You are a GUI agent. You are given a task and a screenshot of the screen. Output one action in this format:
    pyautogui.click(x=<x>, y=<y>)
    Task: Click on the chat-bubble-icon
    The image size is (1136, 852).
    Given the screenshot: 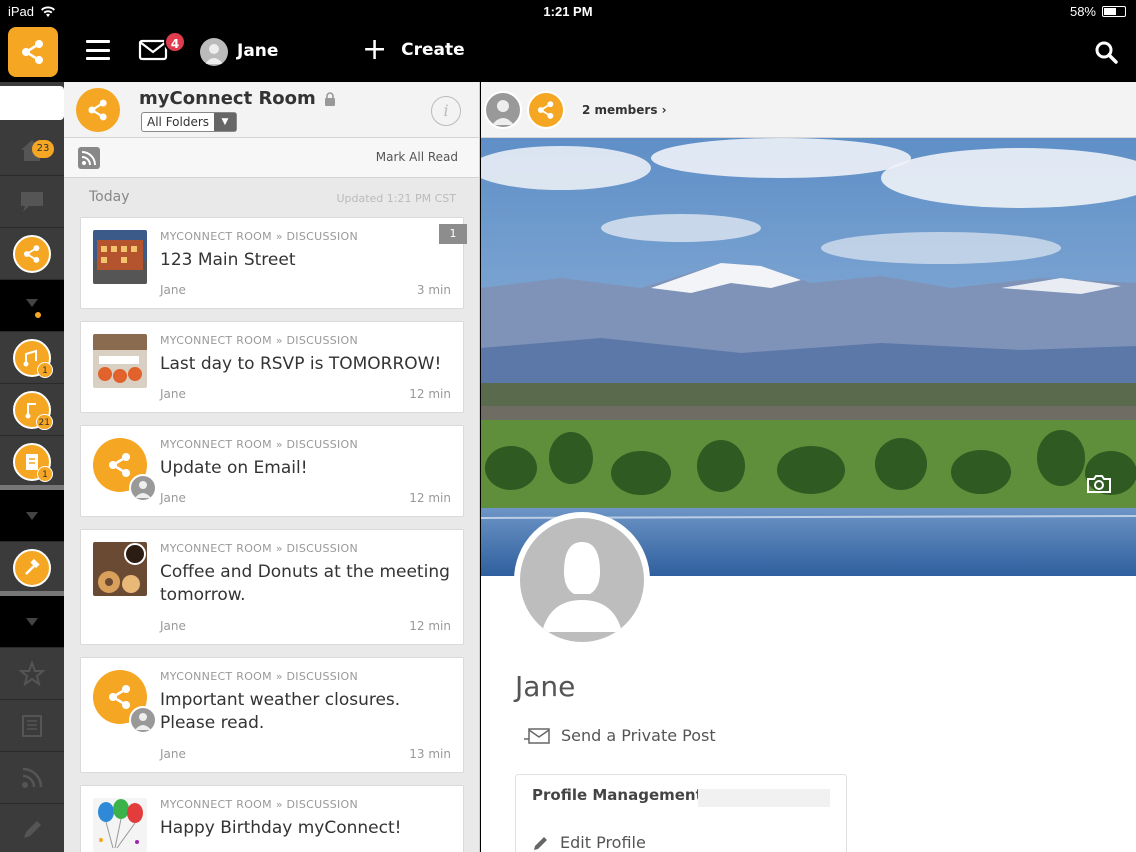 What is the action you would take?
    pyautogui.click(x=32, y=201)
    